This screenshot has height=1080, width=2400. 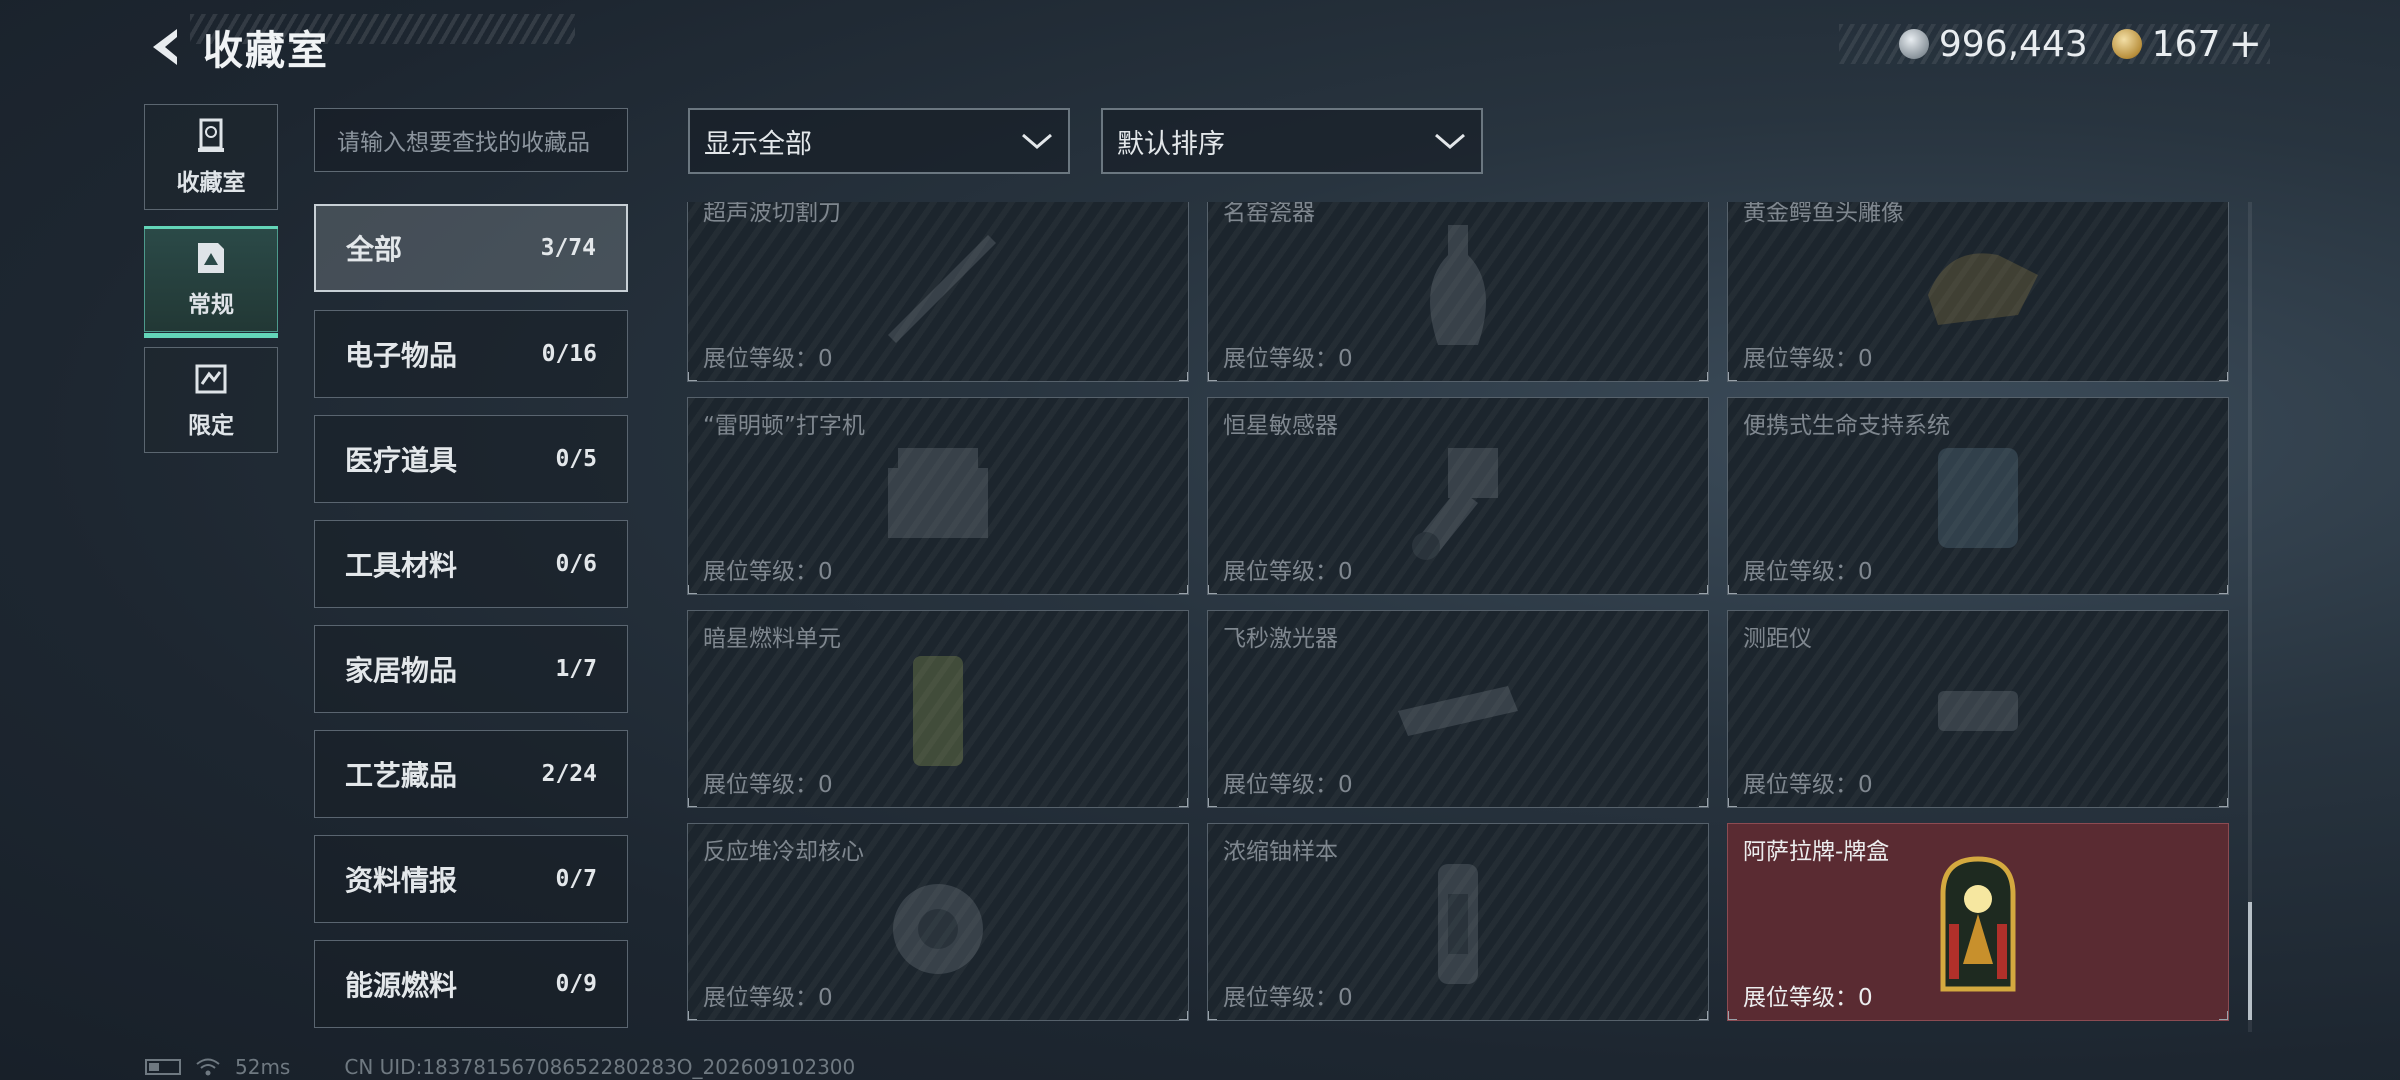 I want to click on collection-item-card: 恒星敏感器 展位等级：0, so click(x=1458, y=496).